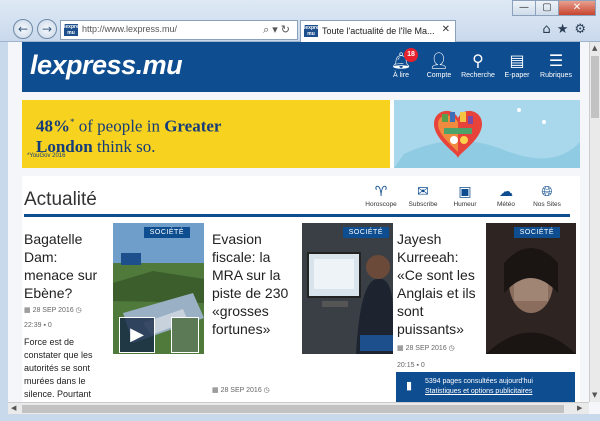 This screenshot has width=600, height=421. What do you see at coordinates (13, 408) in the screenshot?
I see `scroll-left-icon: ◀` at bounding box center [13, 408].